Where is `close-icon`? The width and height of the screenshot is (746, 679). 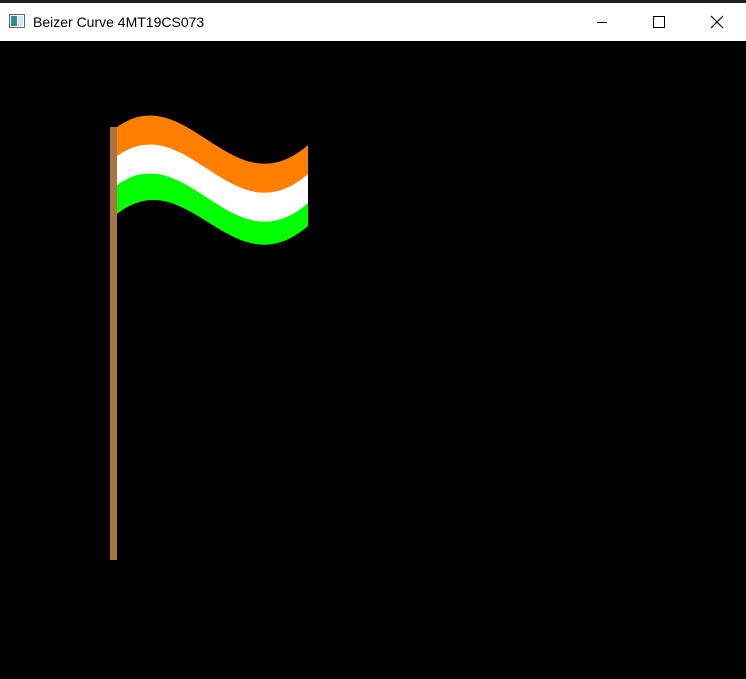 close-icon is located at coordinates (717, 22).